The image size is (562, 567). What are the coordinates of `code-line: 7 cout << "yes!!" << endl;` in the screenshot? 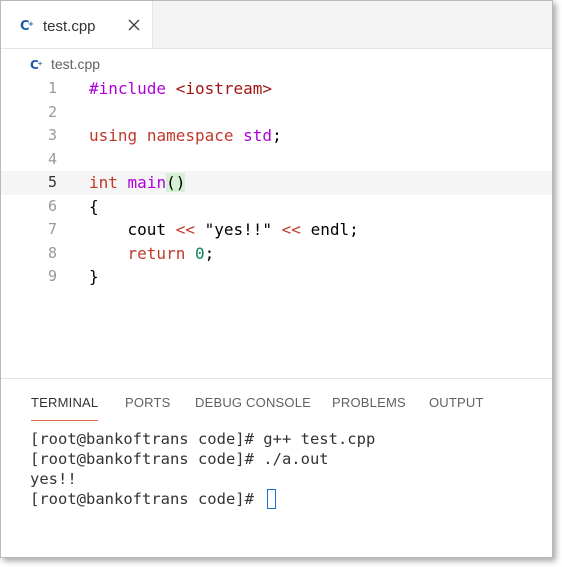 It's located at (276, 230).